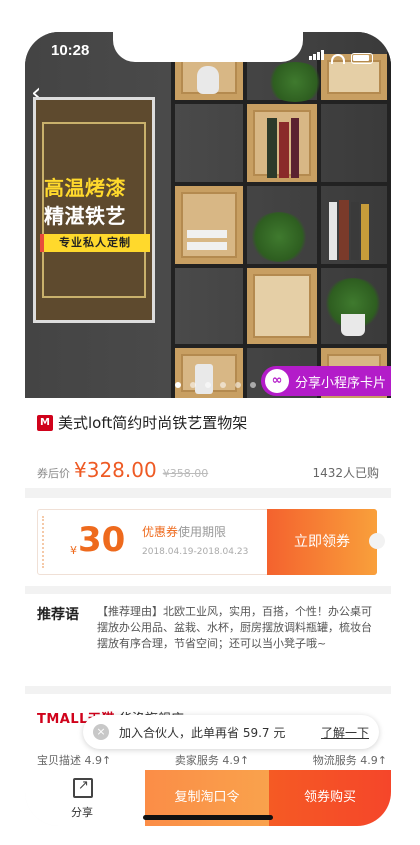 The width and height of the screenshot is (420, 845). I want to click on coupon-section: ¥ 30 优惠券使用期限 2018.04.19-2018.04.23 立即领券, so click(208, 542).